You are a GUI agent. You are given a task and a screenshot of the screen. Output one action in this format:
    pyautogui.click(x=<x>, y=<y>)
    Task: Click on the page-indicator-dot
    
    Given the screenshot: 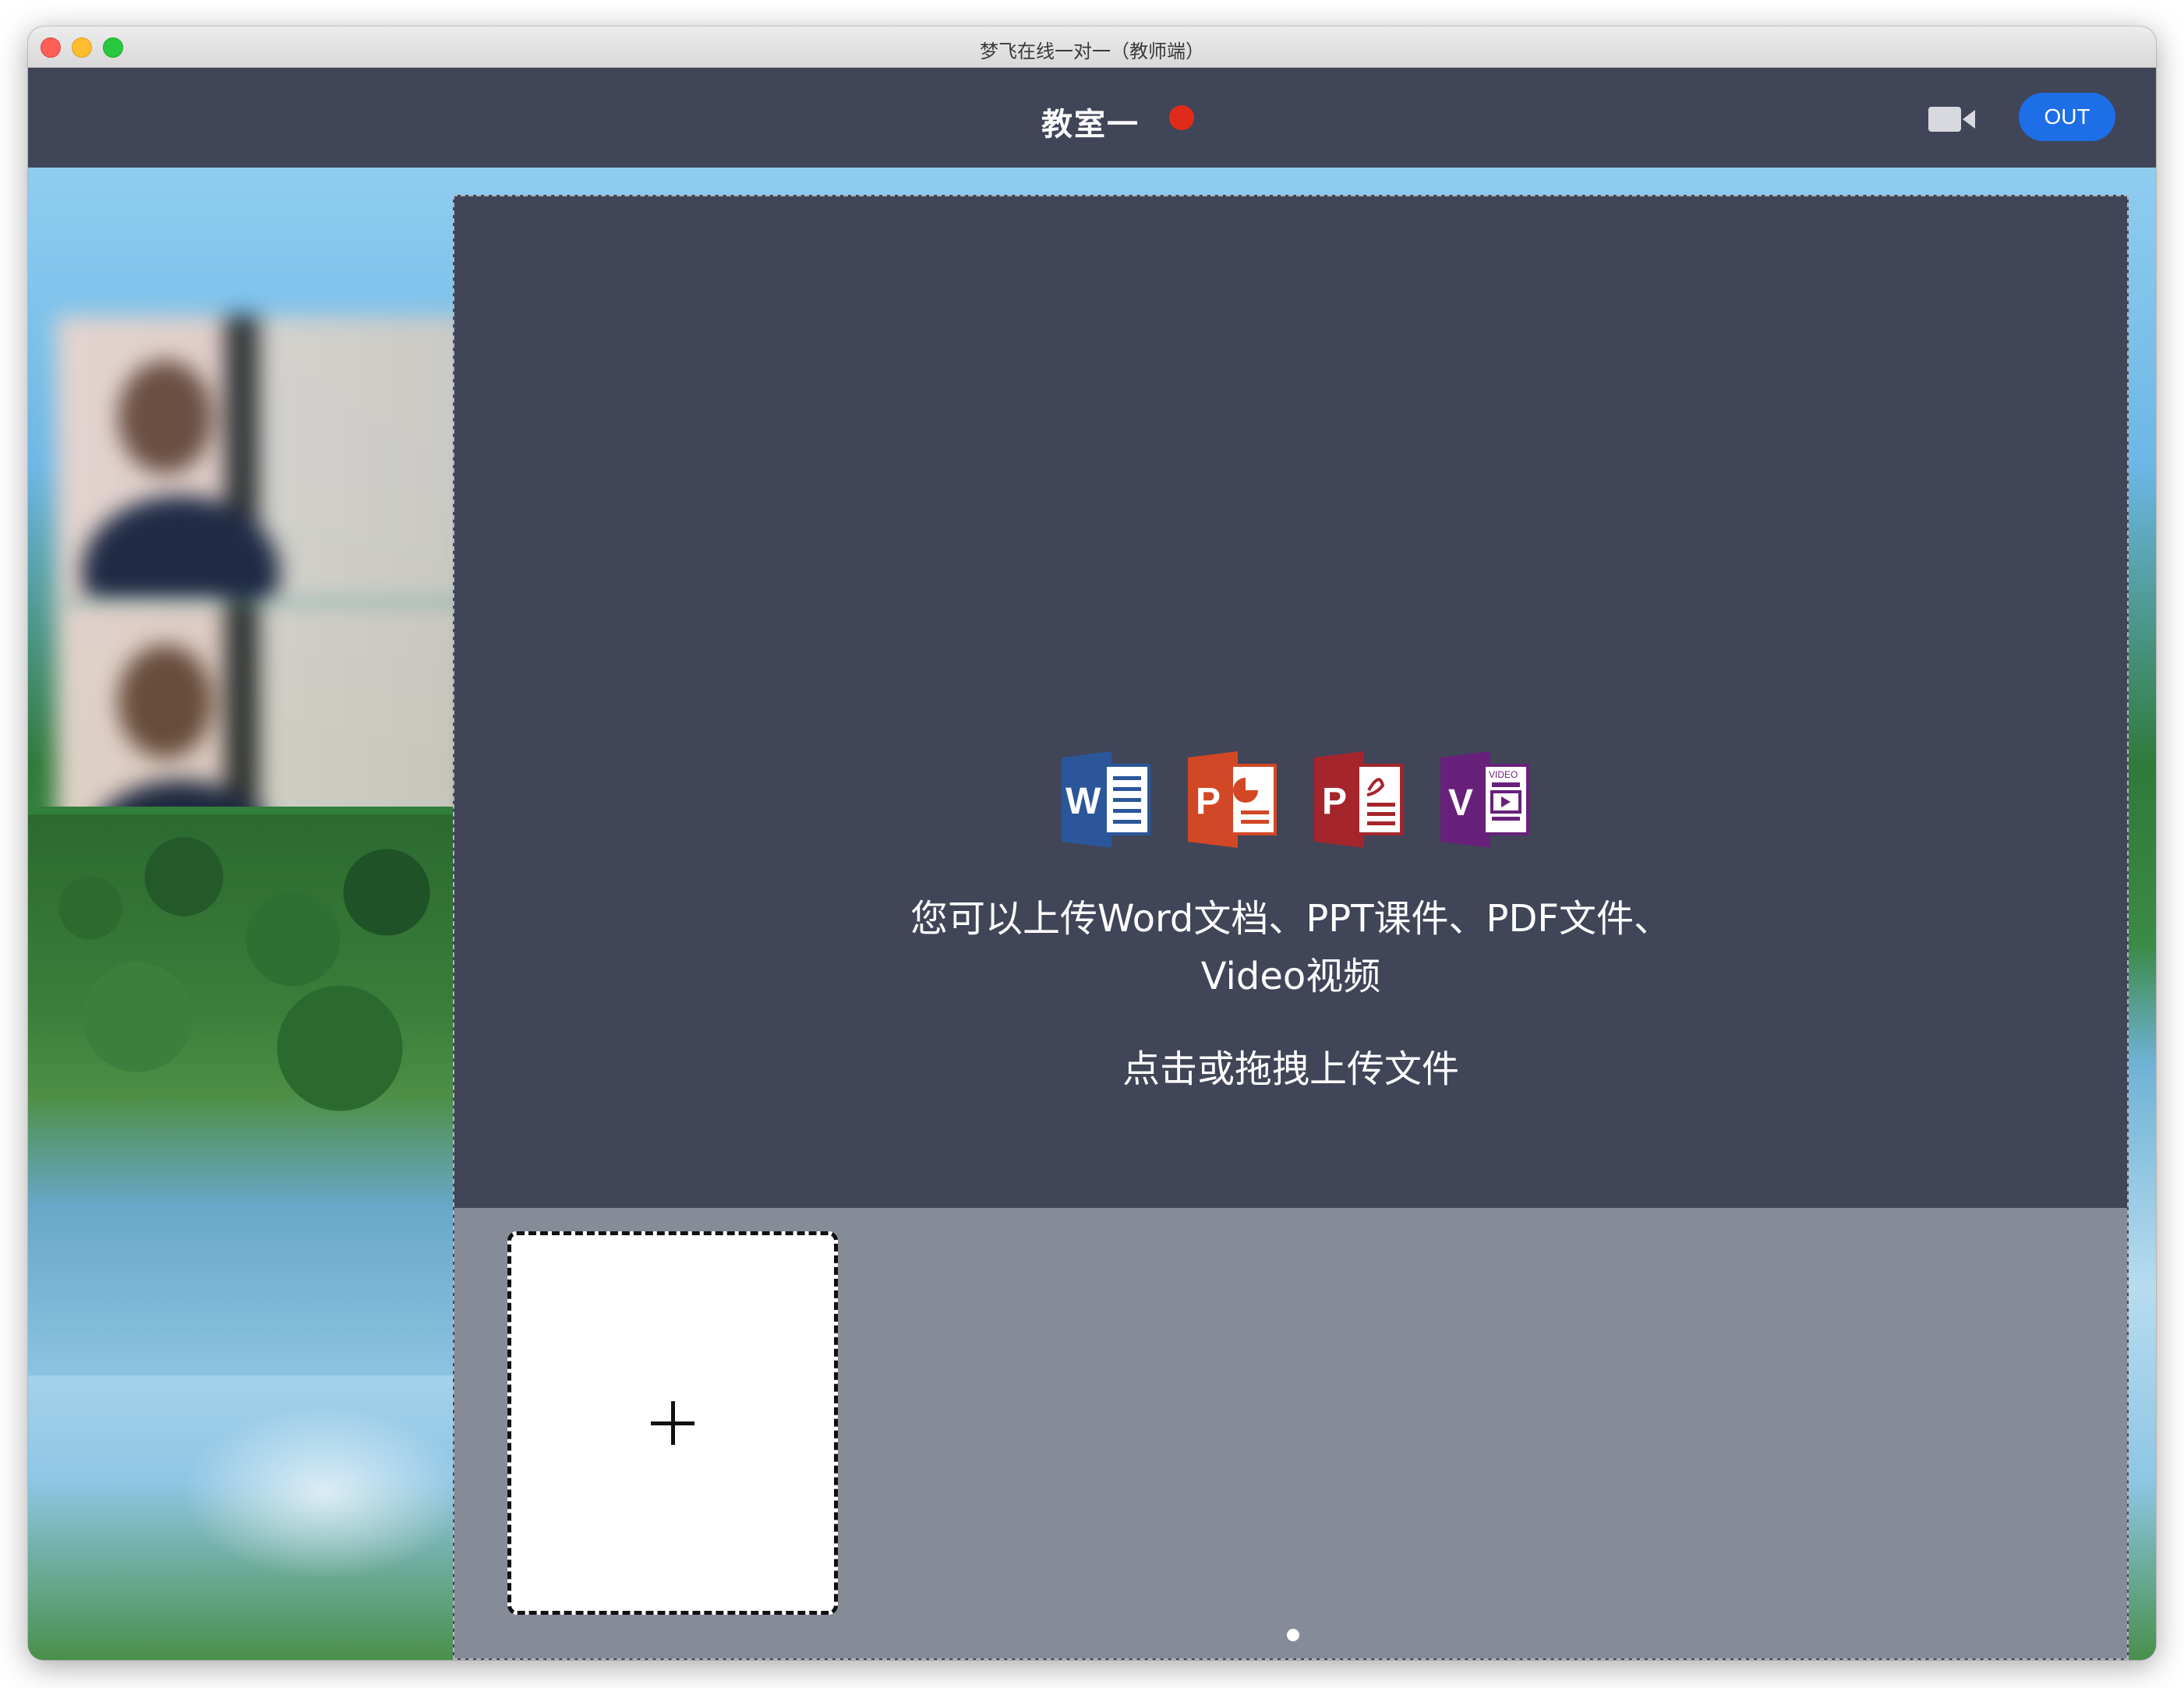 What is the action you would take?
    pyautogui.click(x=1293, y=1635)
    